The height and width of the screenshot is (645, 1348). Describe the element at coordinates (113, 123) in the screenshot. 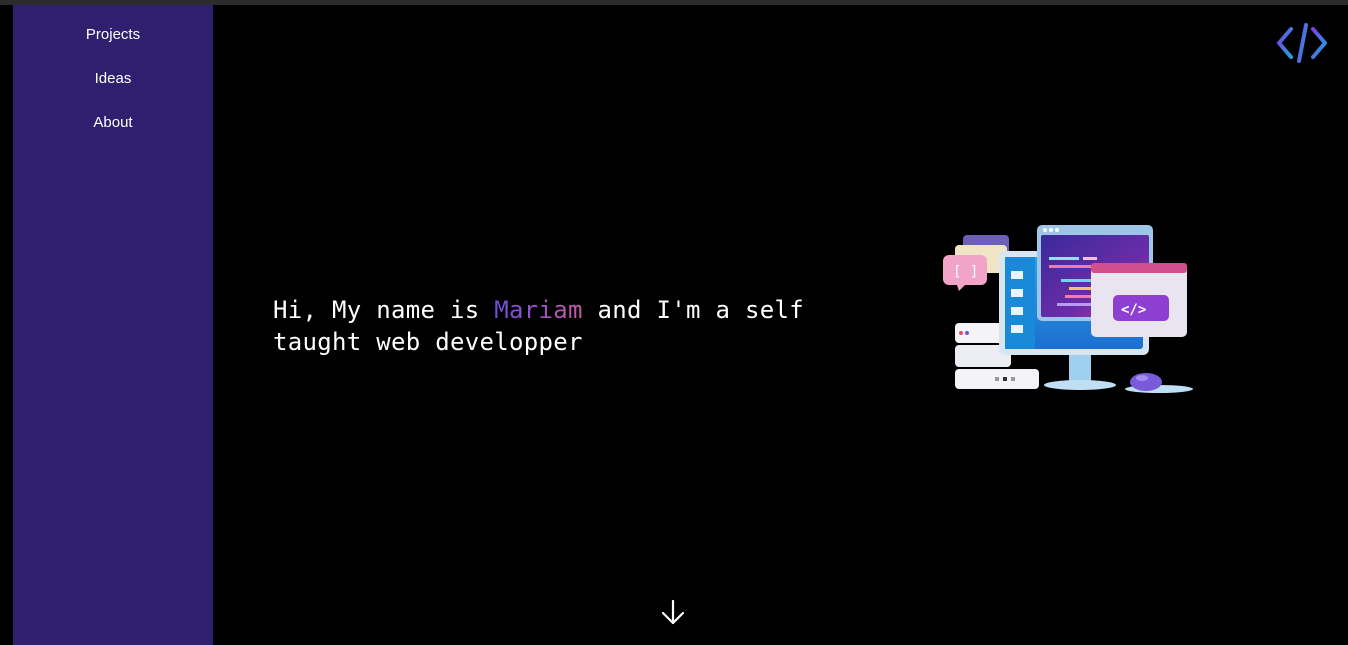

I see `sidebar-item-about: About` at that location.